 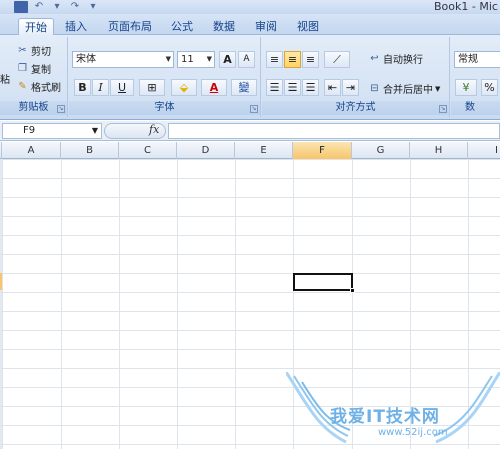 I want to click on decrease-indent-icon: ⇤, so click(x=332, y=87).